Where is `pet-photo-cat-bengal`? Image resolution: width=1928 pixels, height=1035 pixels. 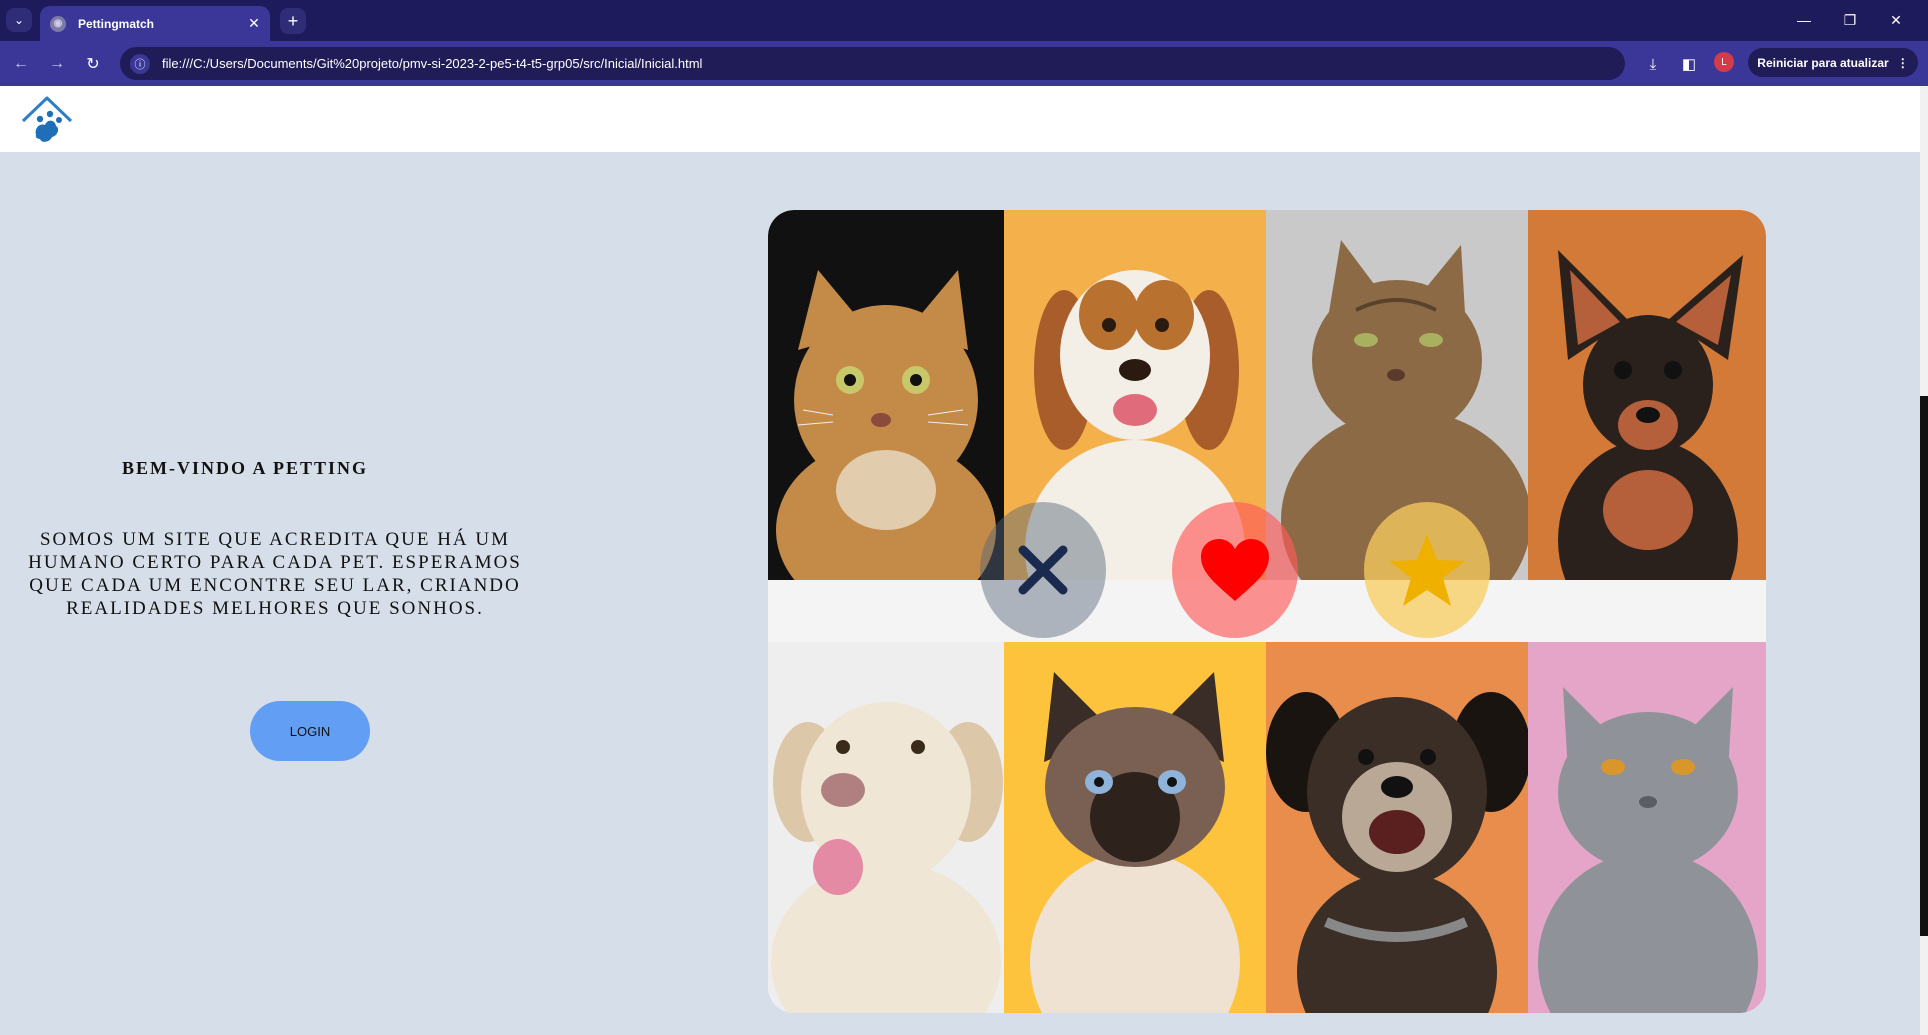 pet-photo-cat-bengal is located at coordinates (886, 395).